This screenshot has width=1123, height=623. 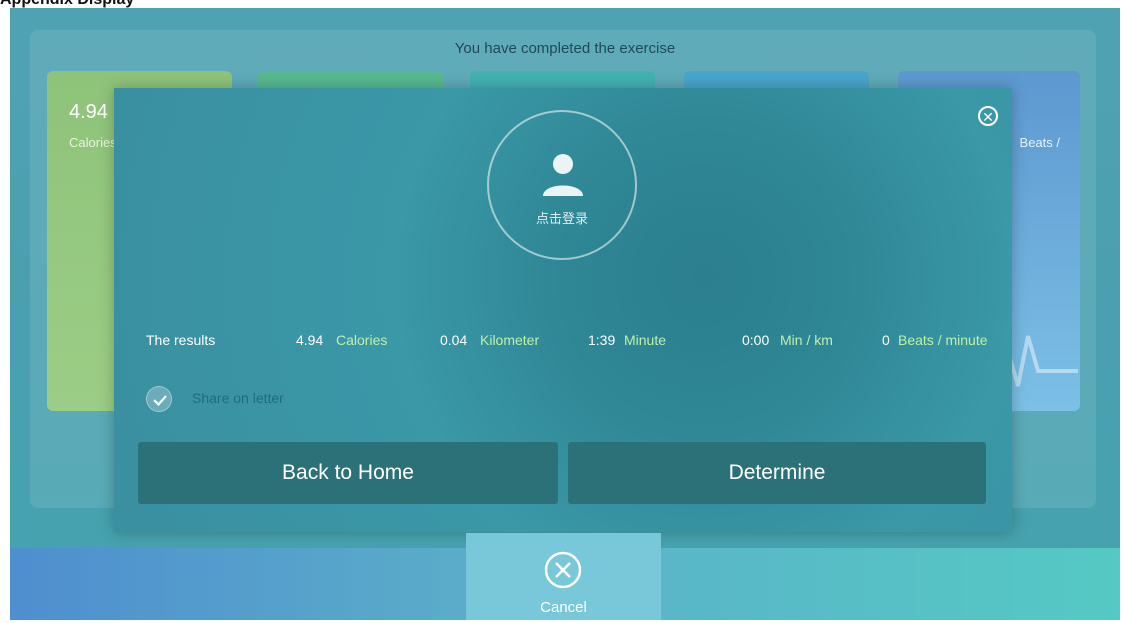 What do you see at coordinates (563, 175) in the screenshot?
I see `user-icon` at bounding box center [563, 175].